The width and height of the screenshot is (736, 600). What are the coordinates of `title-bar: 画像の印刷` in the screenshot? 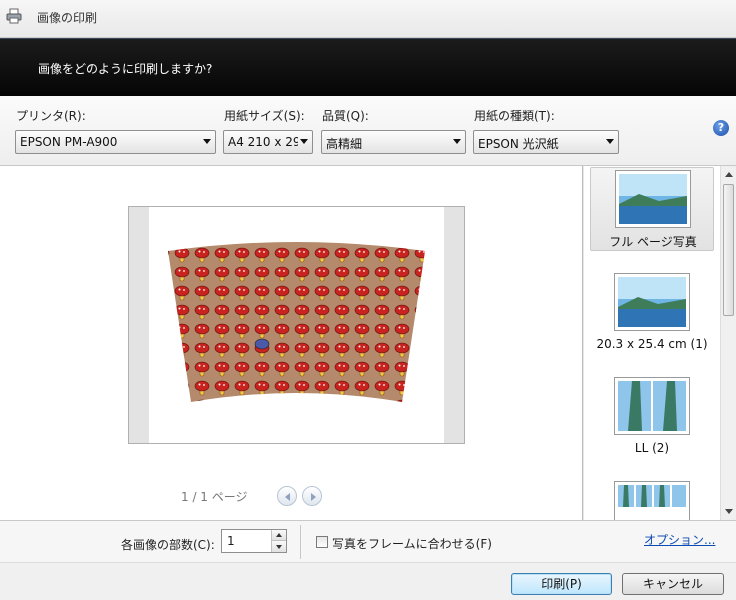 It's located at (368, 19).